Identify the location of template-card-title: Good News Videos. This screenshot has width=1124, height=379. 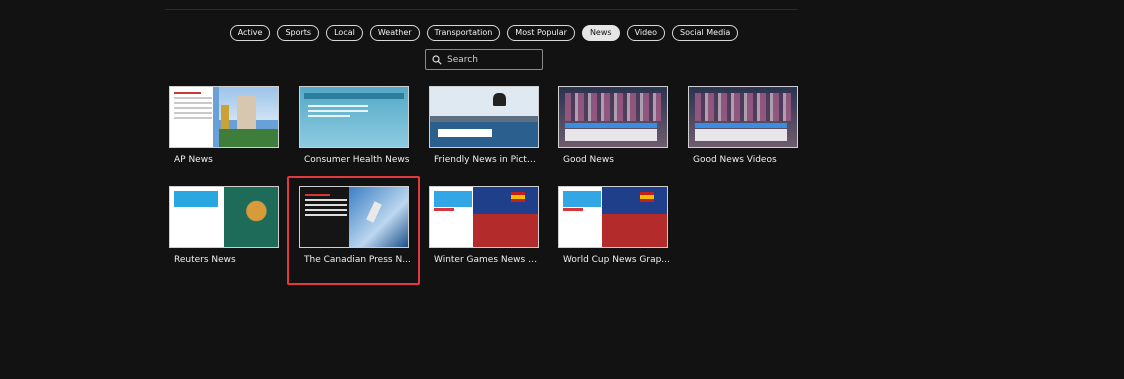
(735, 160).